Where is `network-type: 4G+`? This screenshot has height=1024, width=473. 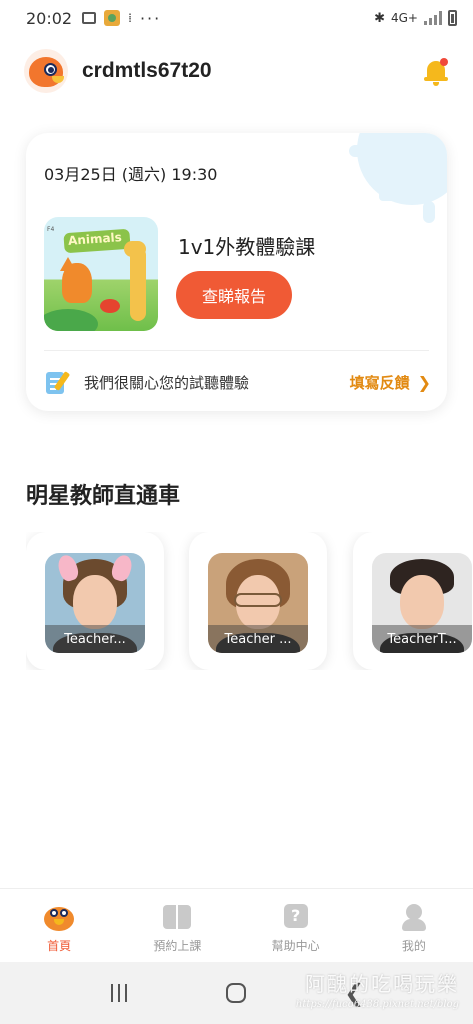 network-type: 4G+ is located at coordinates (404, 18).